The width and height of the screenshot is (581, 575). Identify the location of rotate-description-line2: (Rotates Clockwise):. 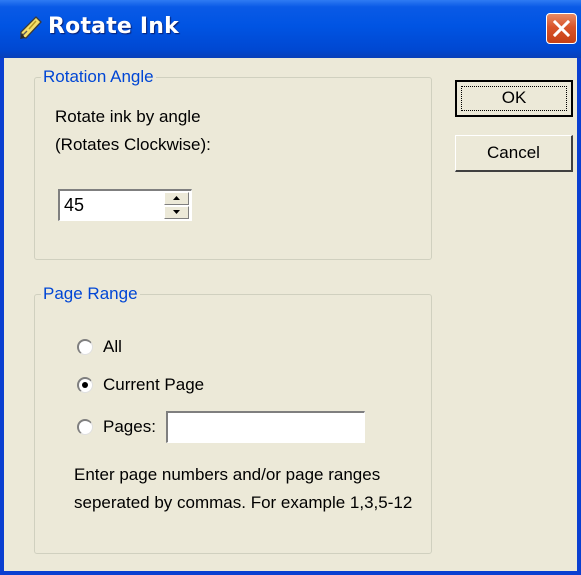
(133, 144).